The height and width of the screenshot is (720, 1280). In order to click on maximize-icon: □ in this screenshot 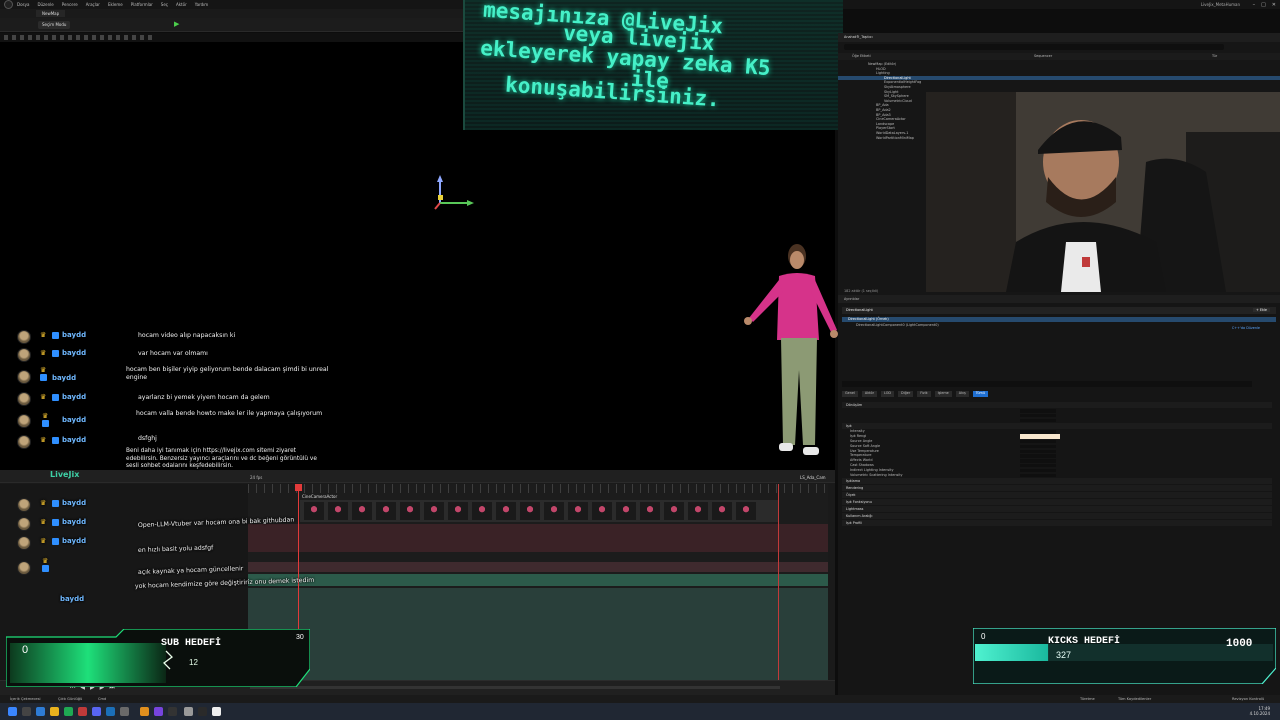, I will do `click(1263, 5)`.